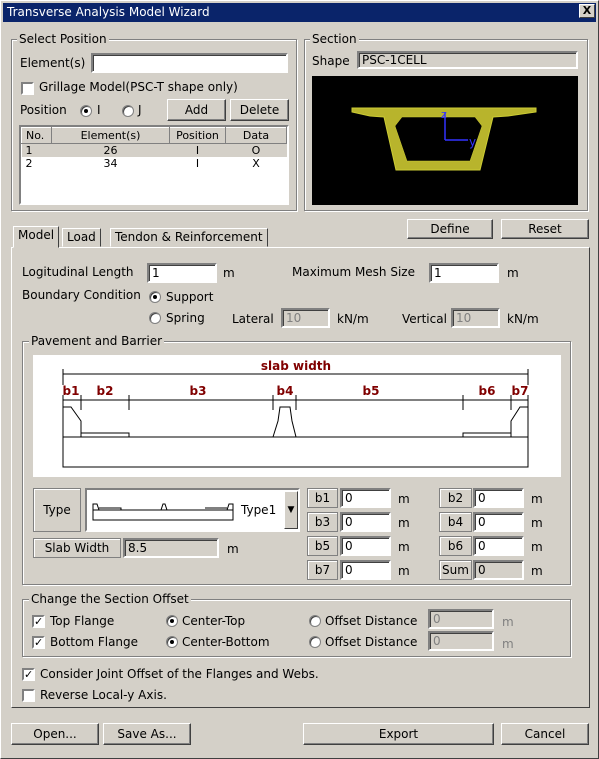 This screenshot has width=599, height=759. I want to click on row-data: O, so click(256, 150).